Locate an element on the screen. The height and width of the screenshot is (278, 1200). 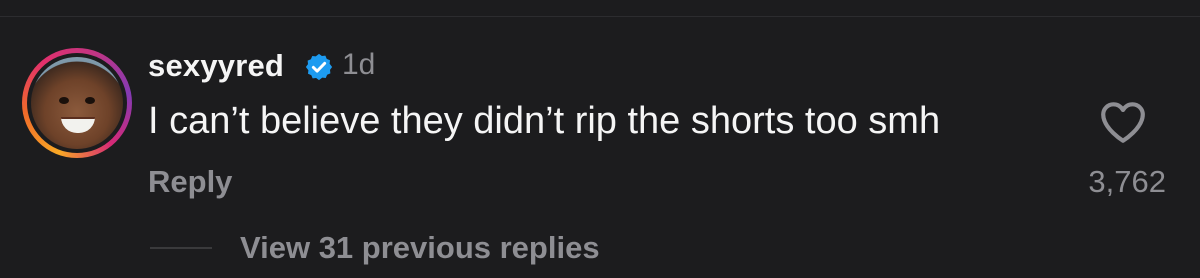
avatar is located at coordinates (77, 103).